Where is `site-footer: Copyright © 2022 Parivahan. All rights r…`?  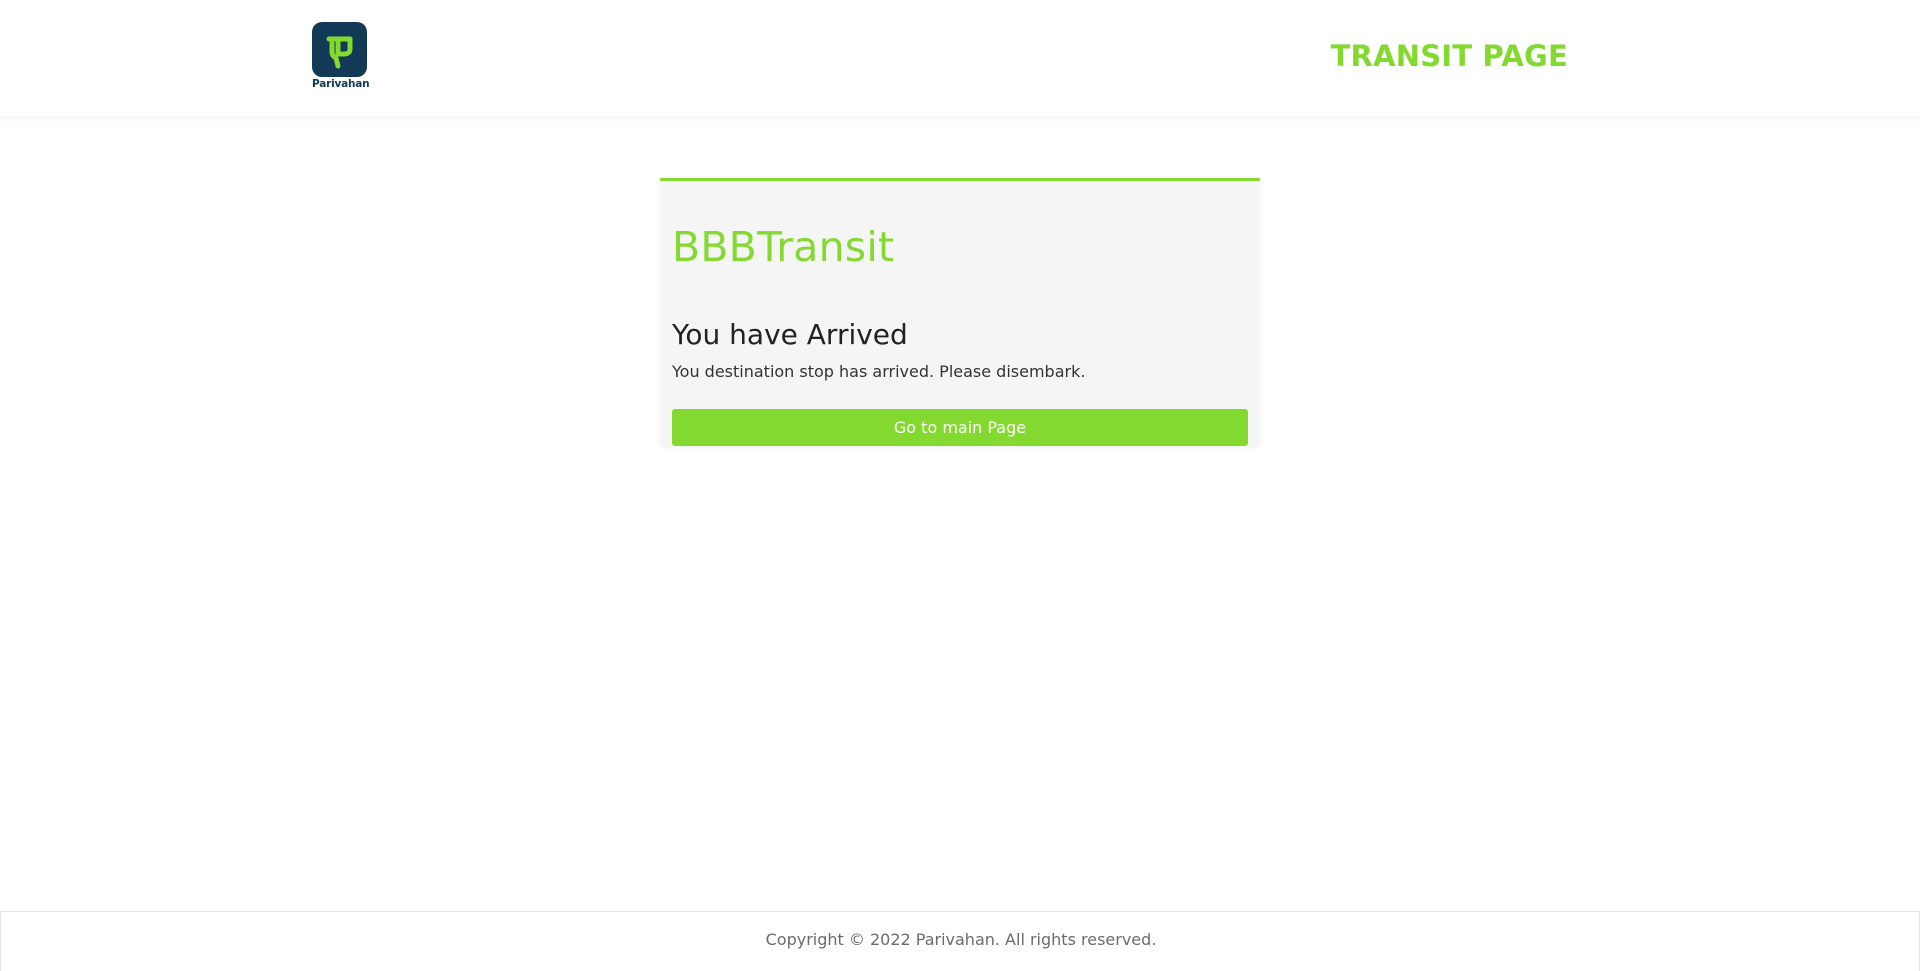 site-footer: Copyright © 2022 Parivahan. All rights r… is located at coordinates (960, 941).